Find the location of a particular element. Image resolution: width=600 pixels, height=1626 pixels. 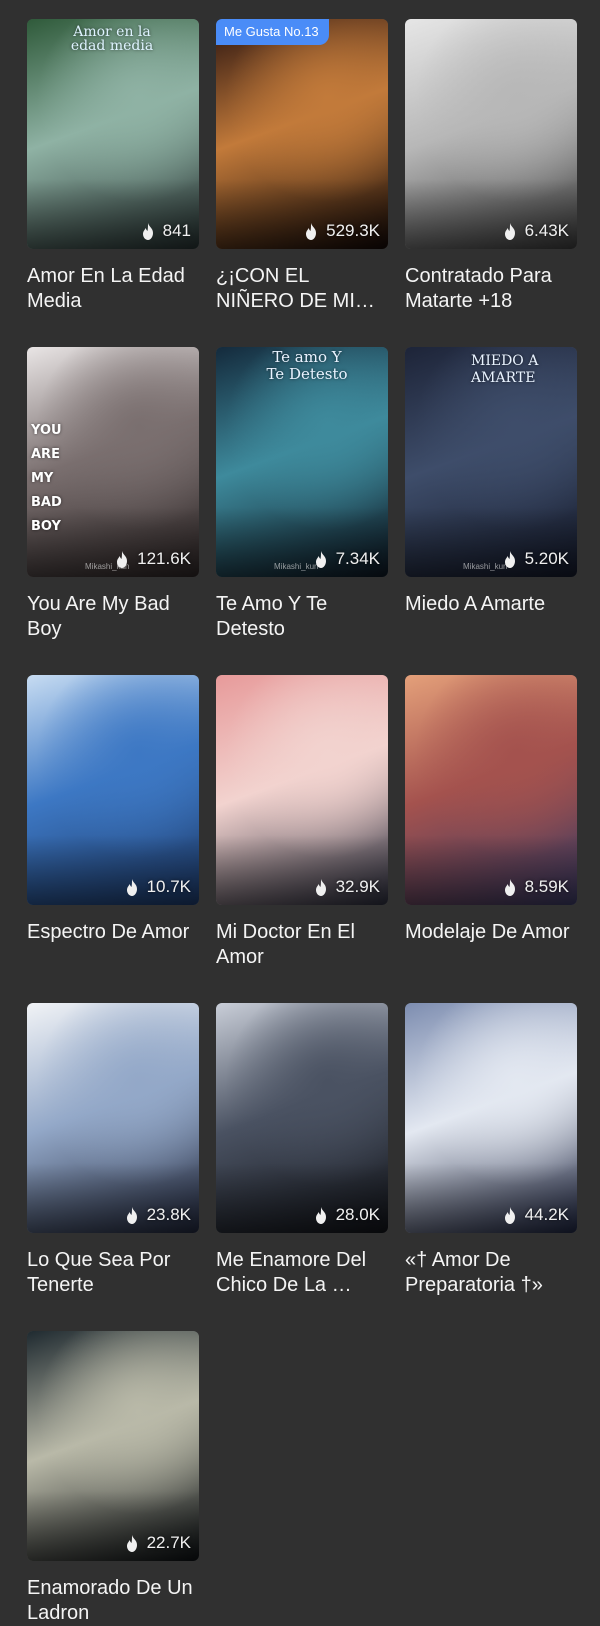

book-title: Modelaje De Amor is located at coordinates (491, 932).